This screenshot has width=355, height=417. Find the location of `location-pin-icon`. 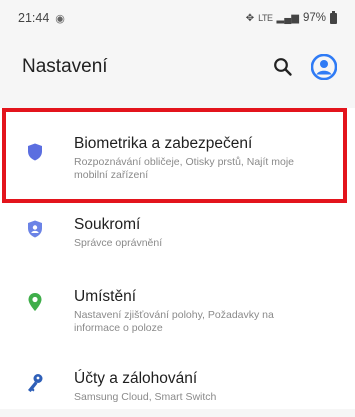

location-pin-icon is located at coordinates (35, 299).